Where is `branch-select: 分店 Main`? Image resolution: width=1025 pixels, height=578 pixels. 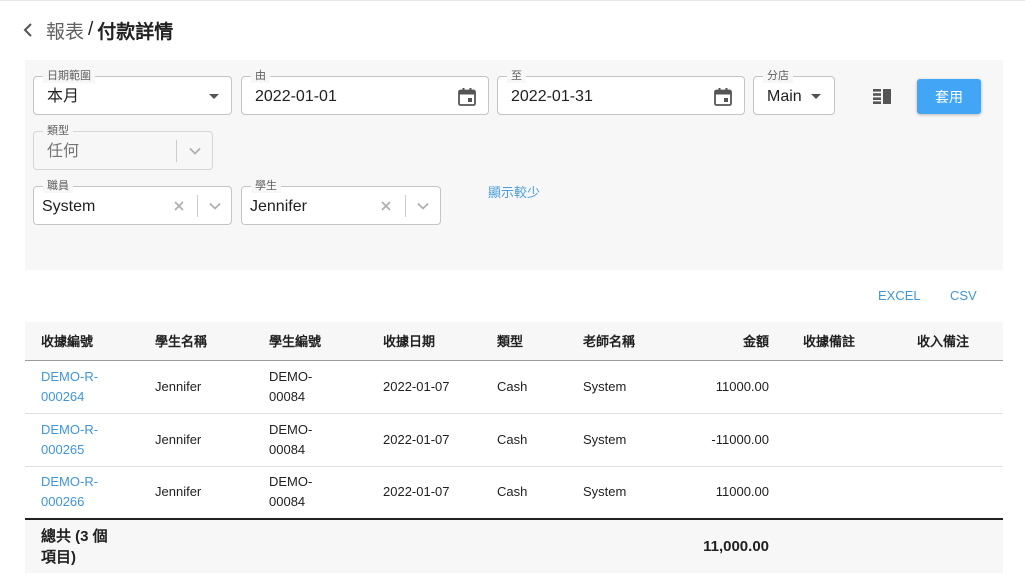 branch-select: 分店 Main is located at coordinates (794, 92).